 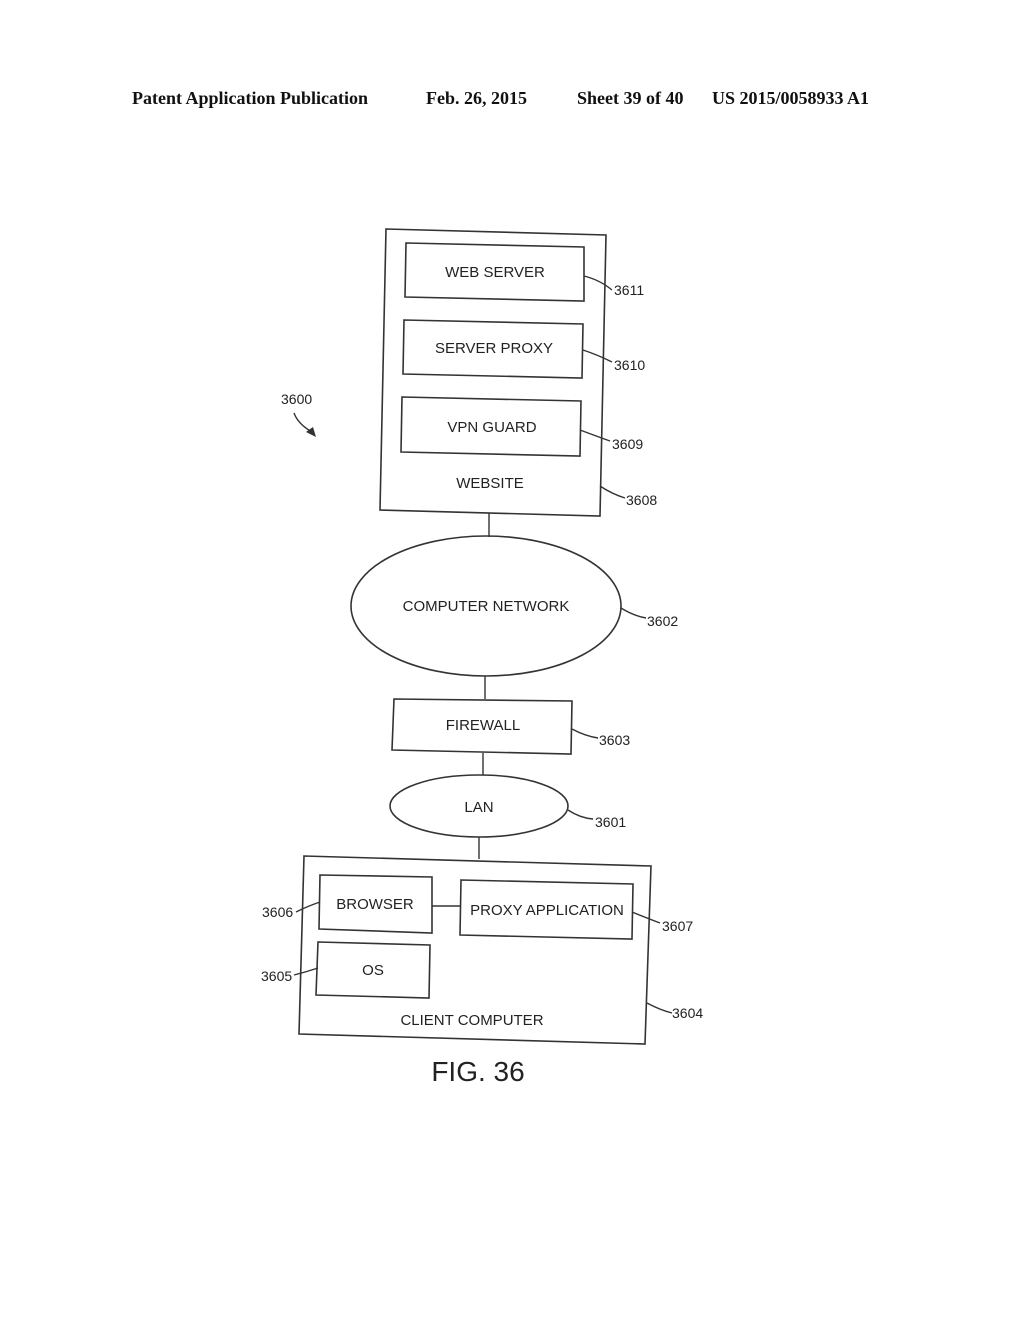 I want to click on website-ref-leader, so click(x=612, y=492).